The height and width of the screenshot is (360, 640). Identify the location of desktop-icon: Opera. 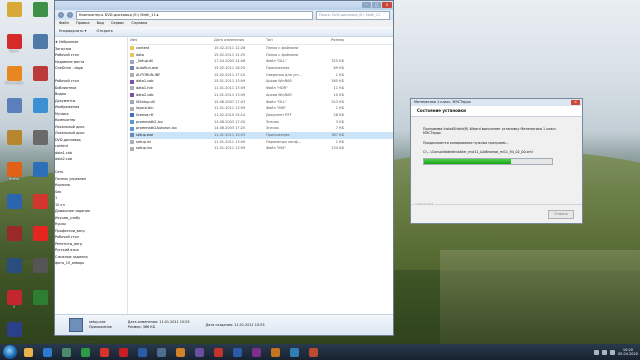
(14, 47).